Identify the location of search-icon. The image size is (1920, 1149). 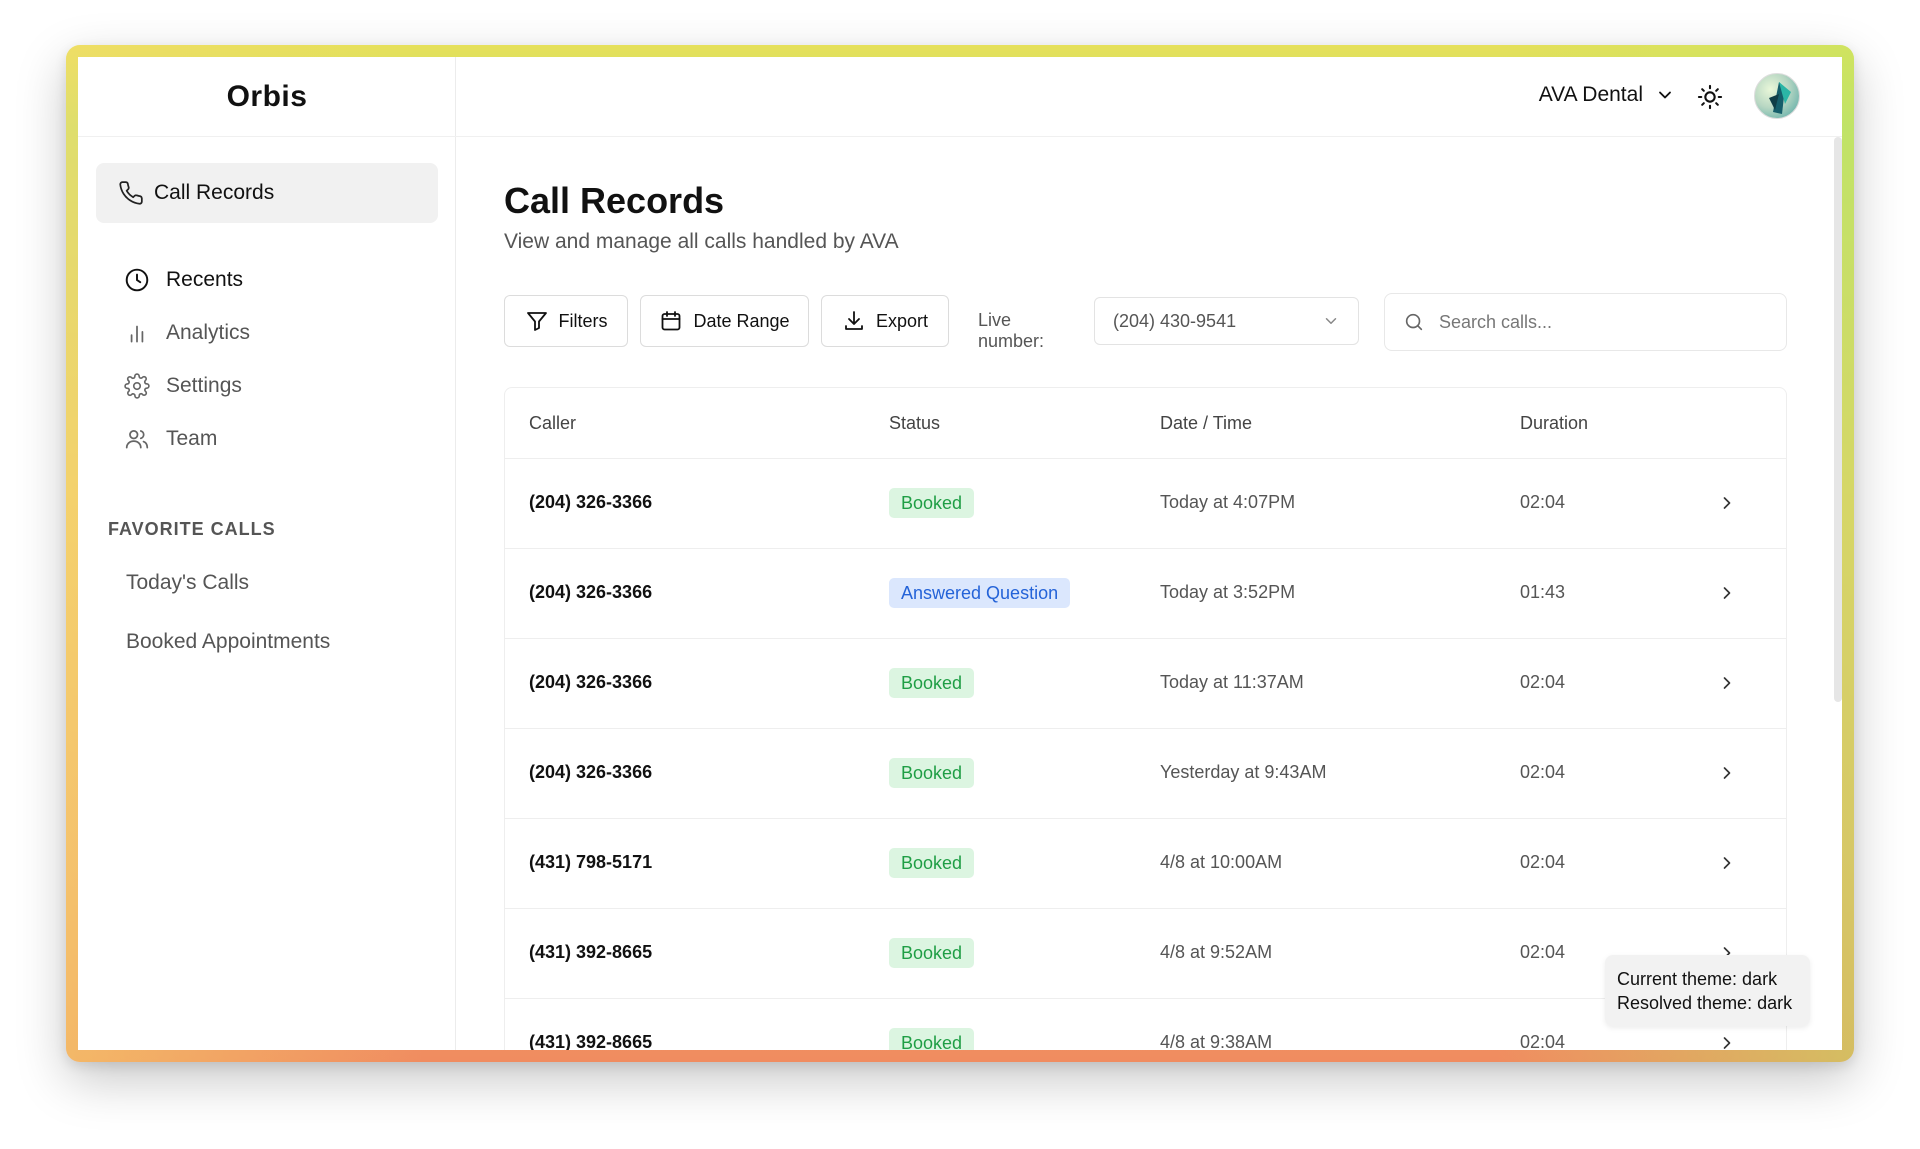
(1414, 322).